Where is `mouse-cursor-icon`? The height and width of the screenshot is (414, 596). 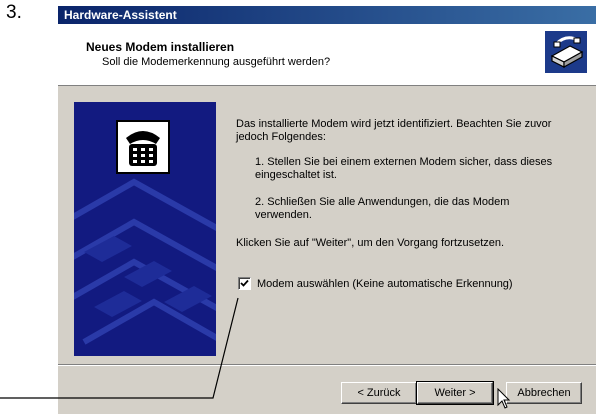
mouse-cursor-icon is located at coordinates (504, 398).